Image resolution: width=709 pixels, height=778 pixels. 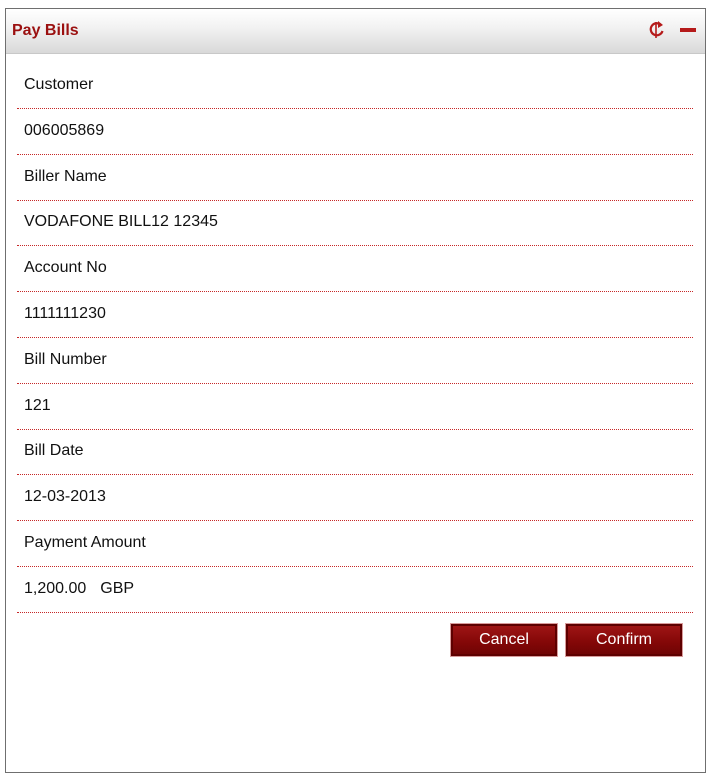 I want to click on minimize-icon, so click(x=688, y=30).